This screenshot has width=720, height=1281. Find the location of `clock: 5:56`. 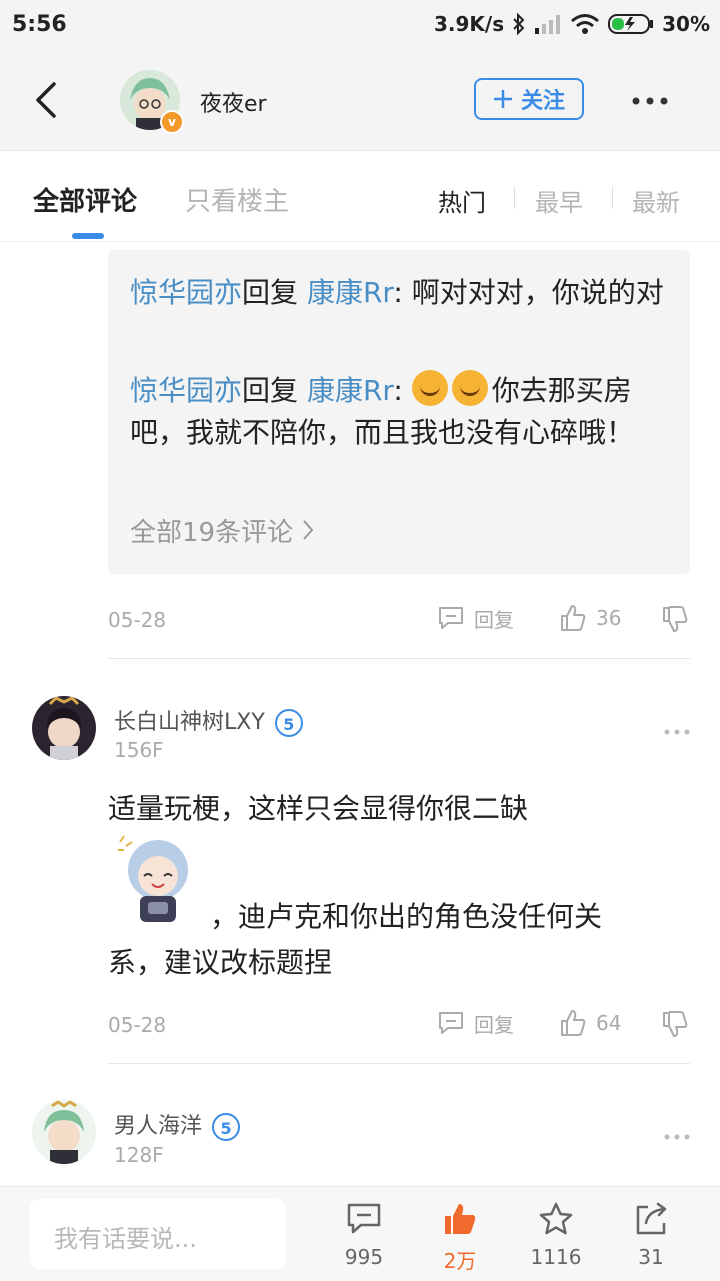

clock: 5:56 is located at coordinates (39, 24).